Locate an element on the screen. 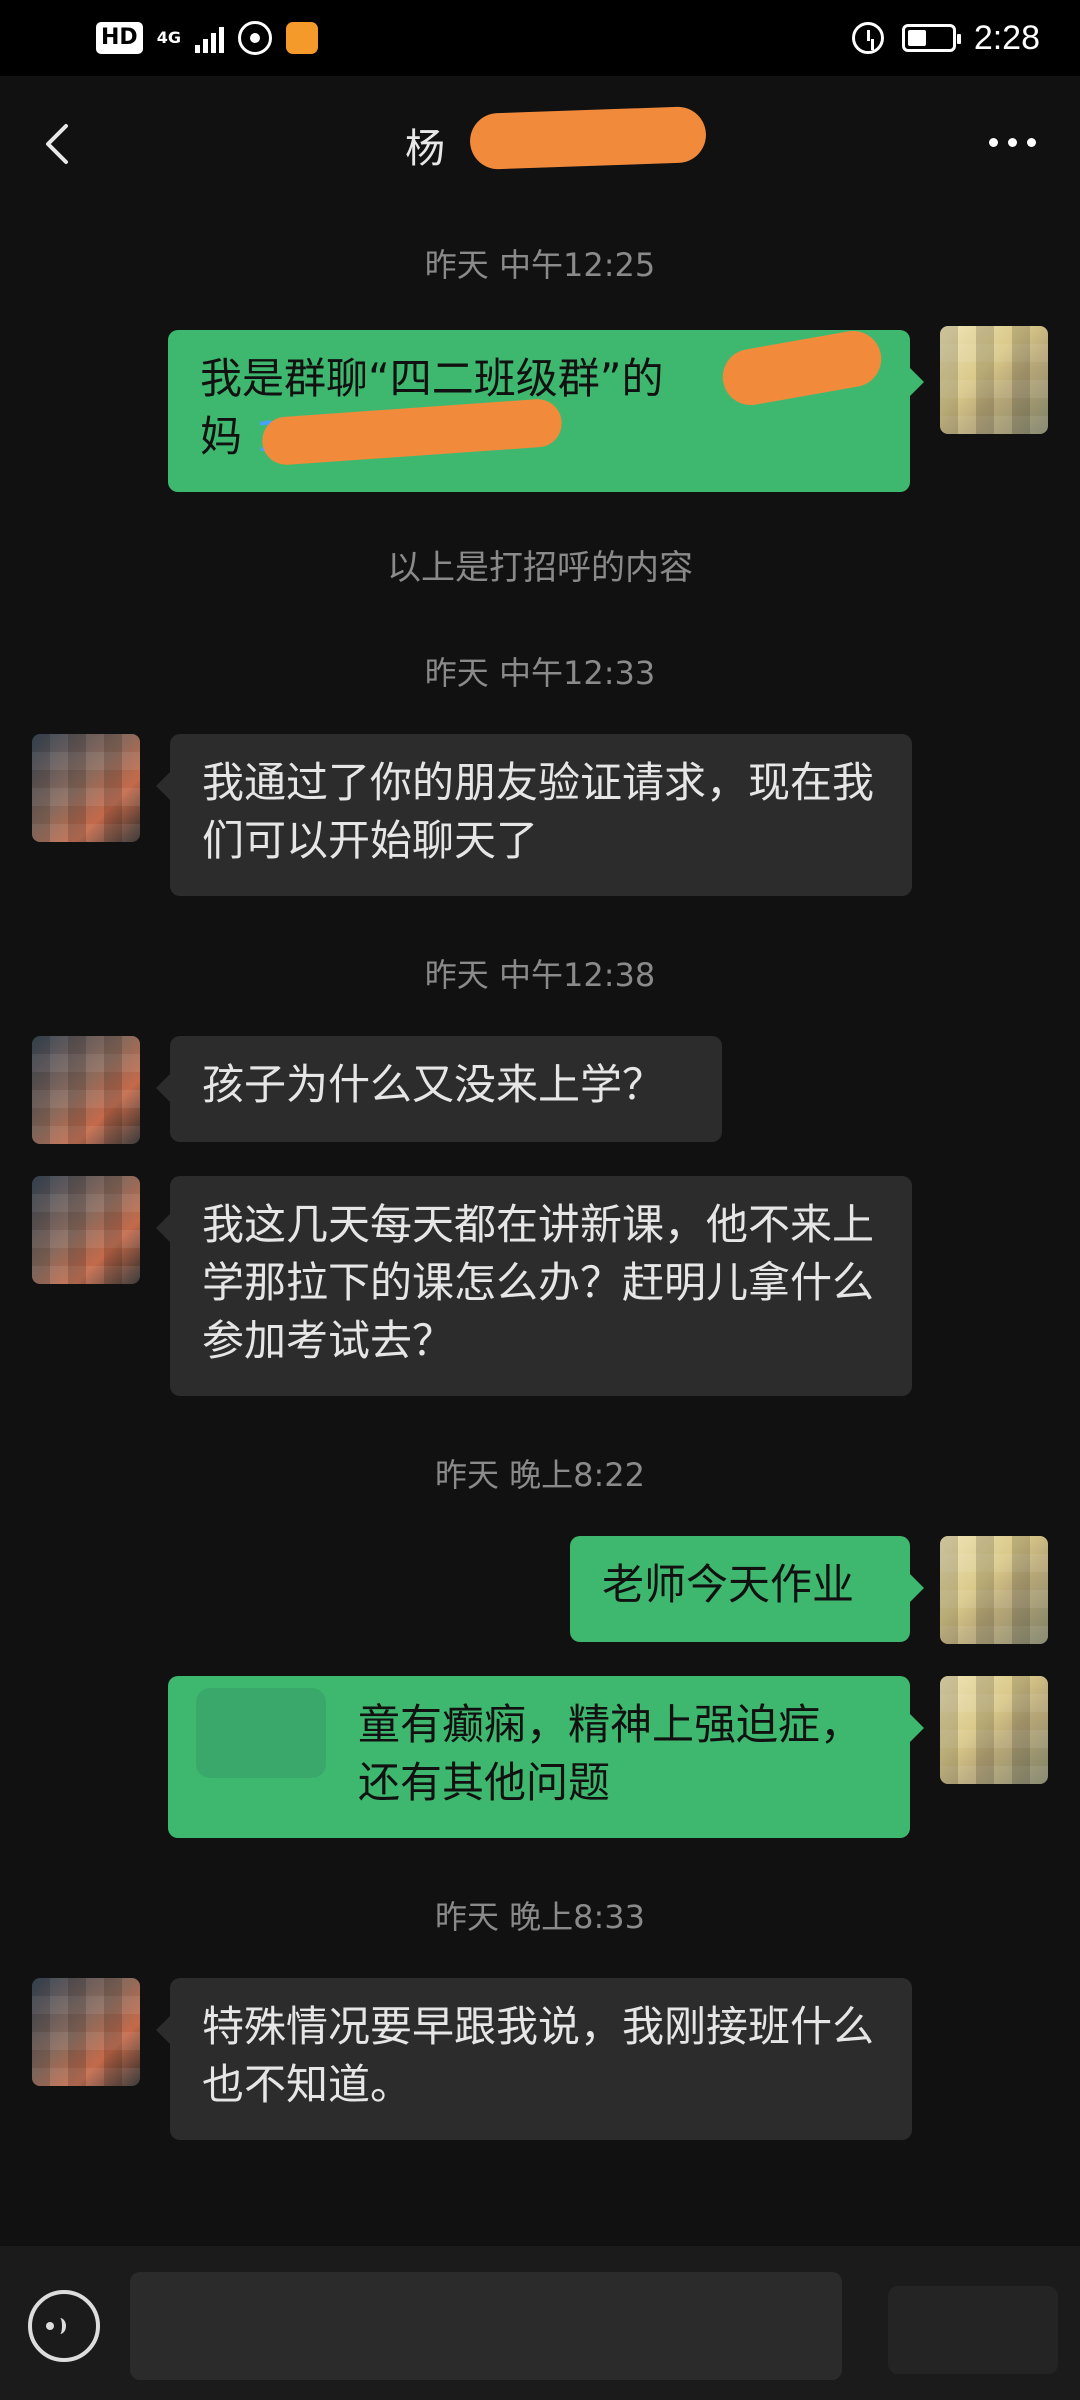  voice-icon is located at coordinates (64, 2326).